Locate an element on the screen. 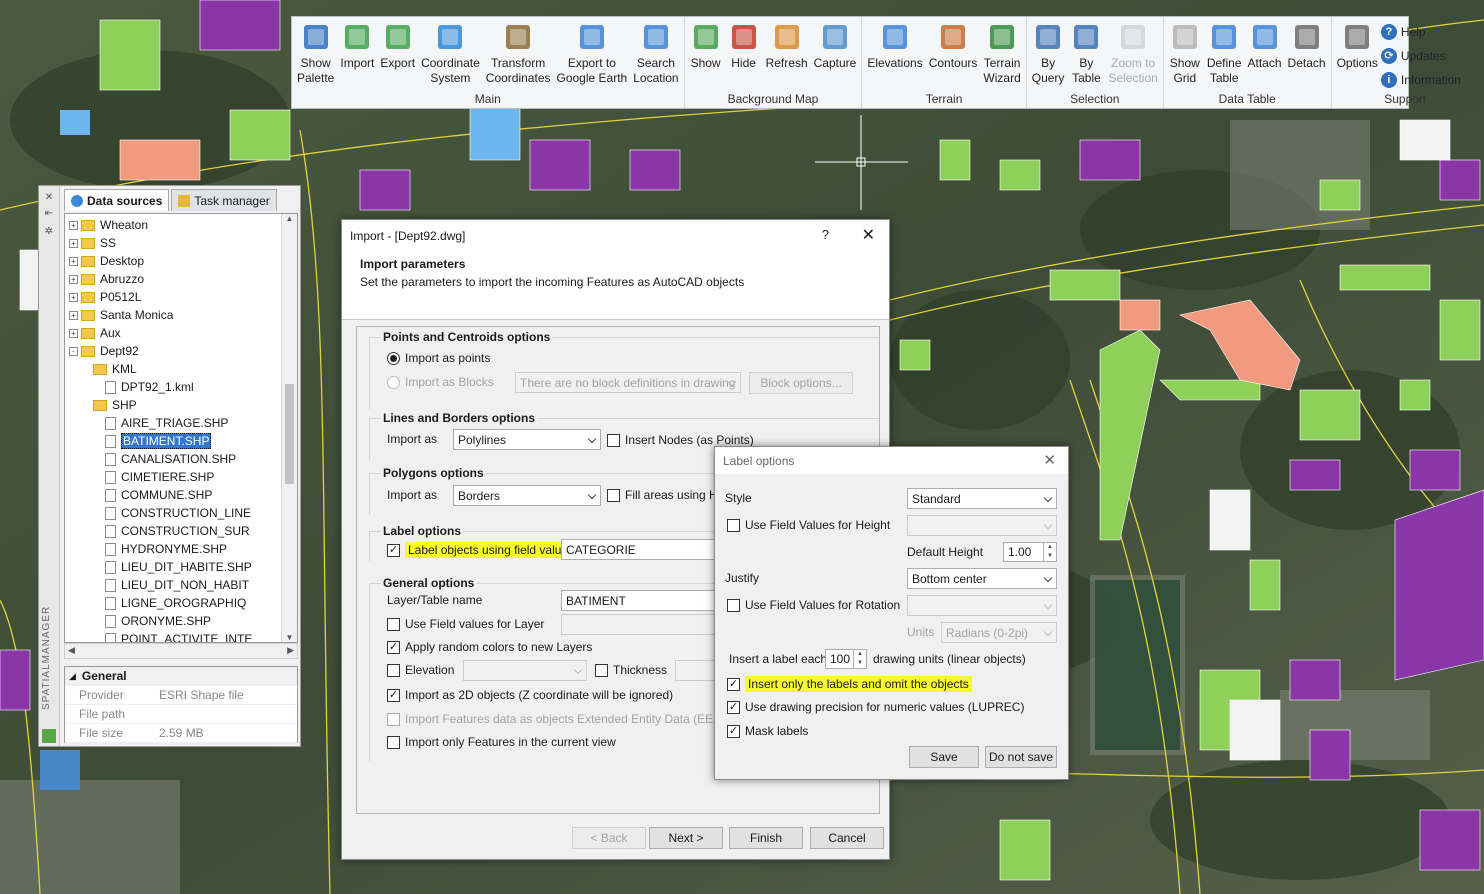 This screenshot has width=1484, height=894. tree-folder-item: + SS is located at coordinates (92, 243).